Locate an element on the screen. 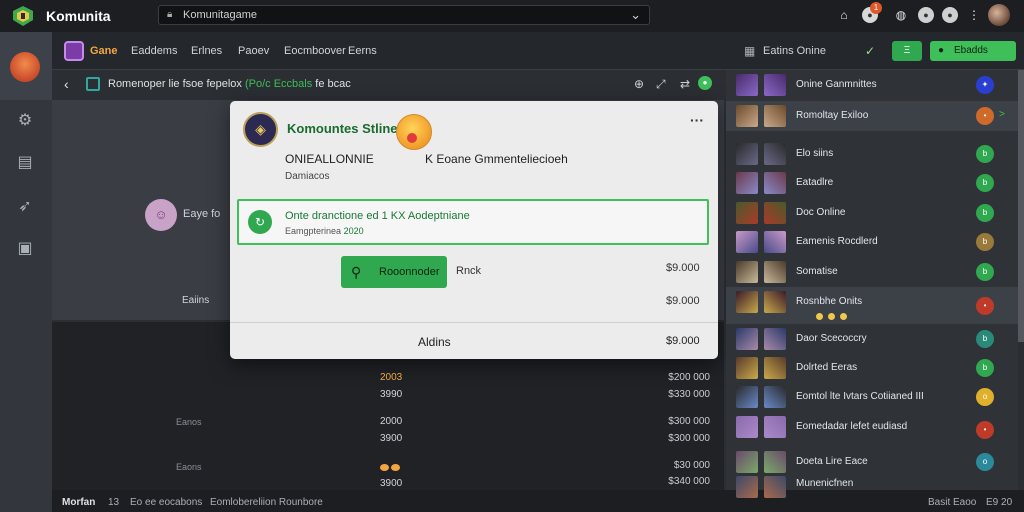  home-icon: ⌂ is located at coordinates (844, 15).